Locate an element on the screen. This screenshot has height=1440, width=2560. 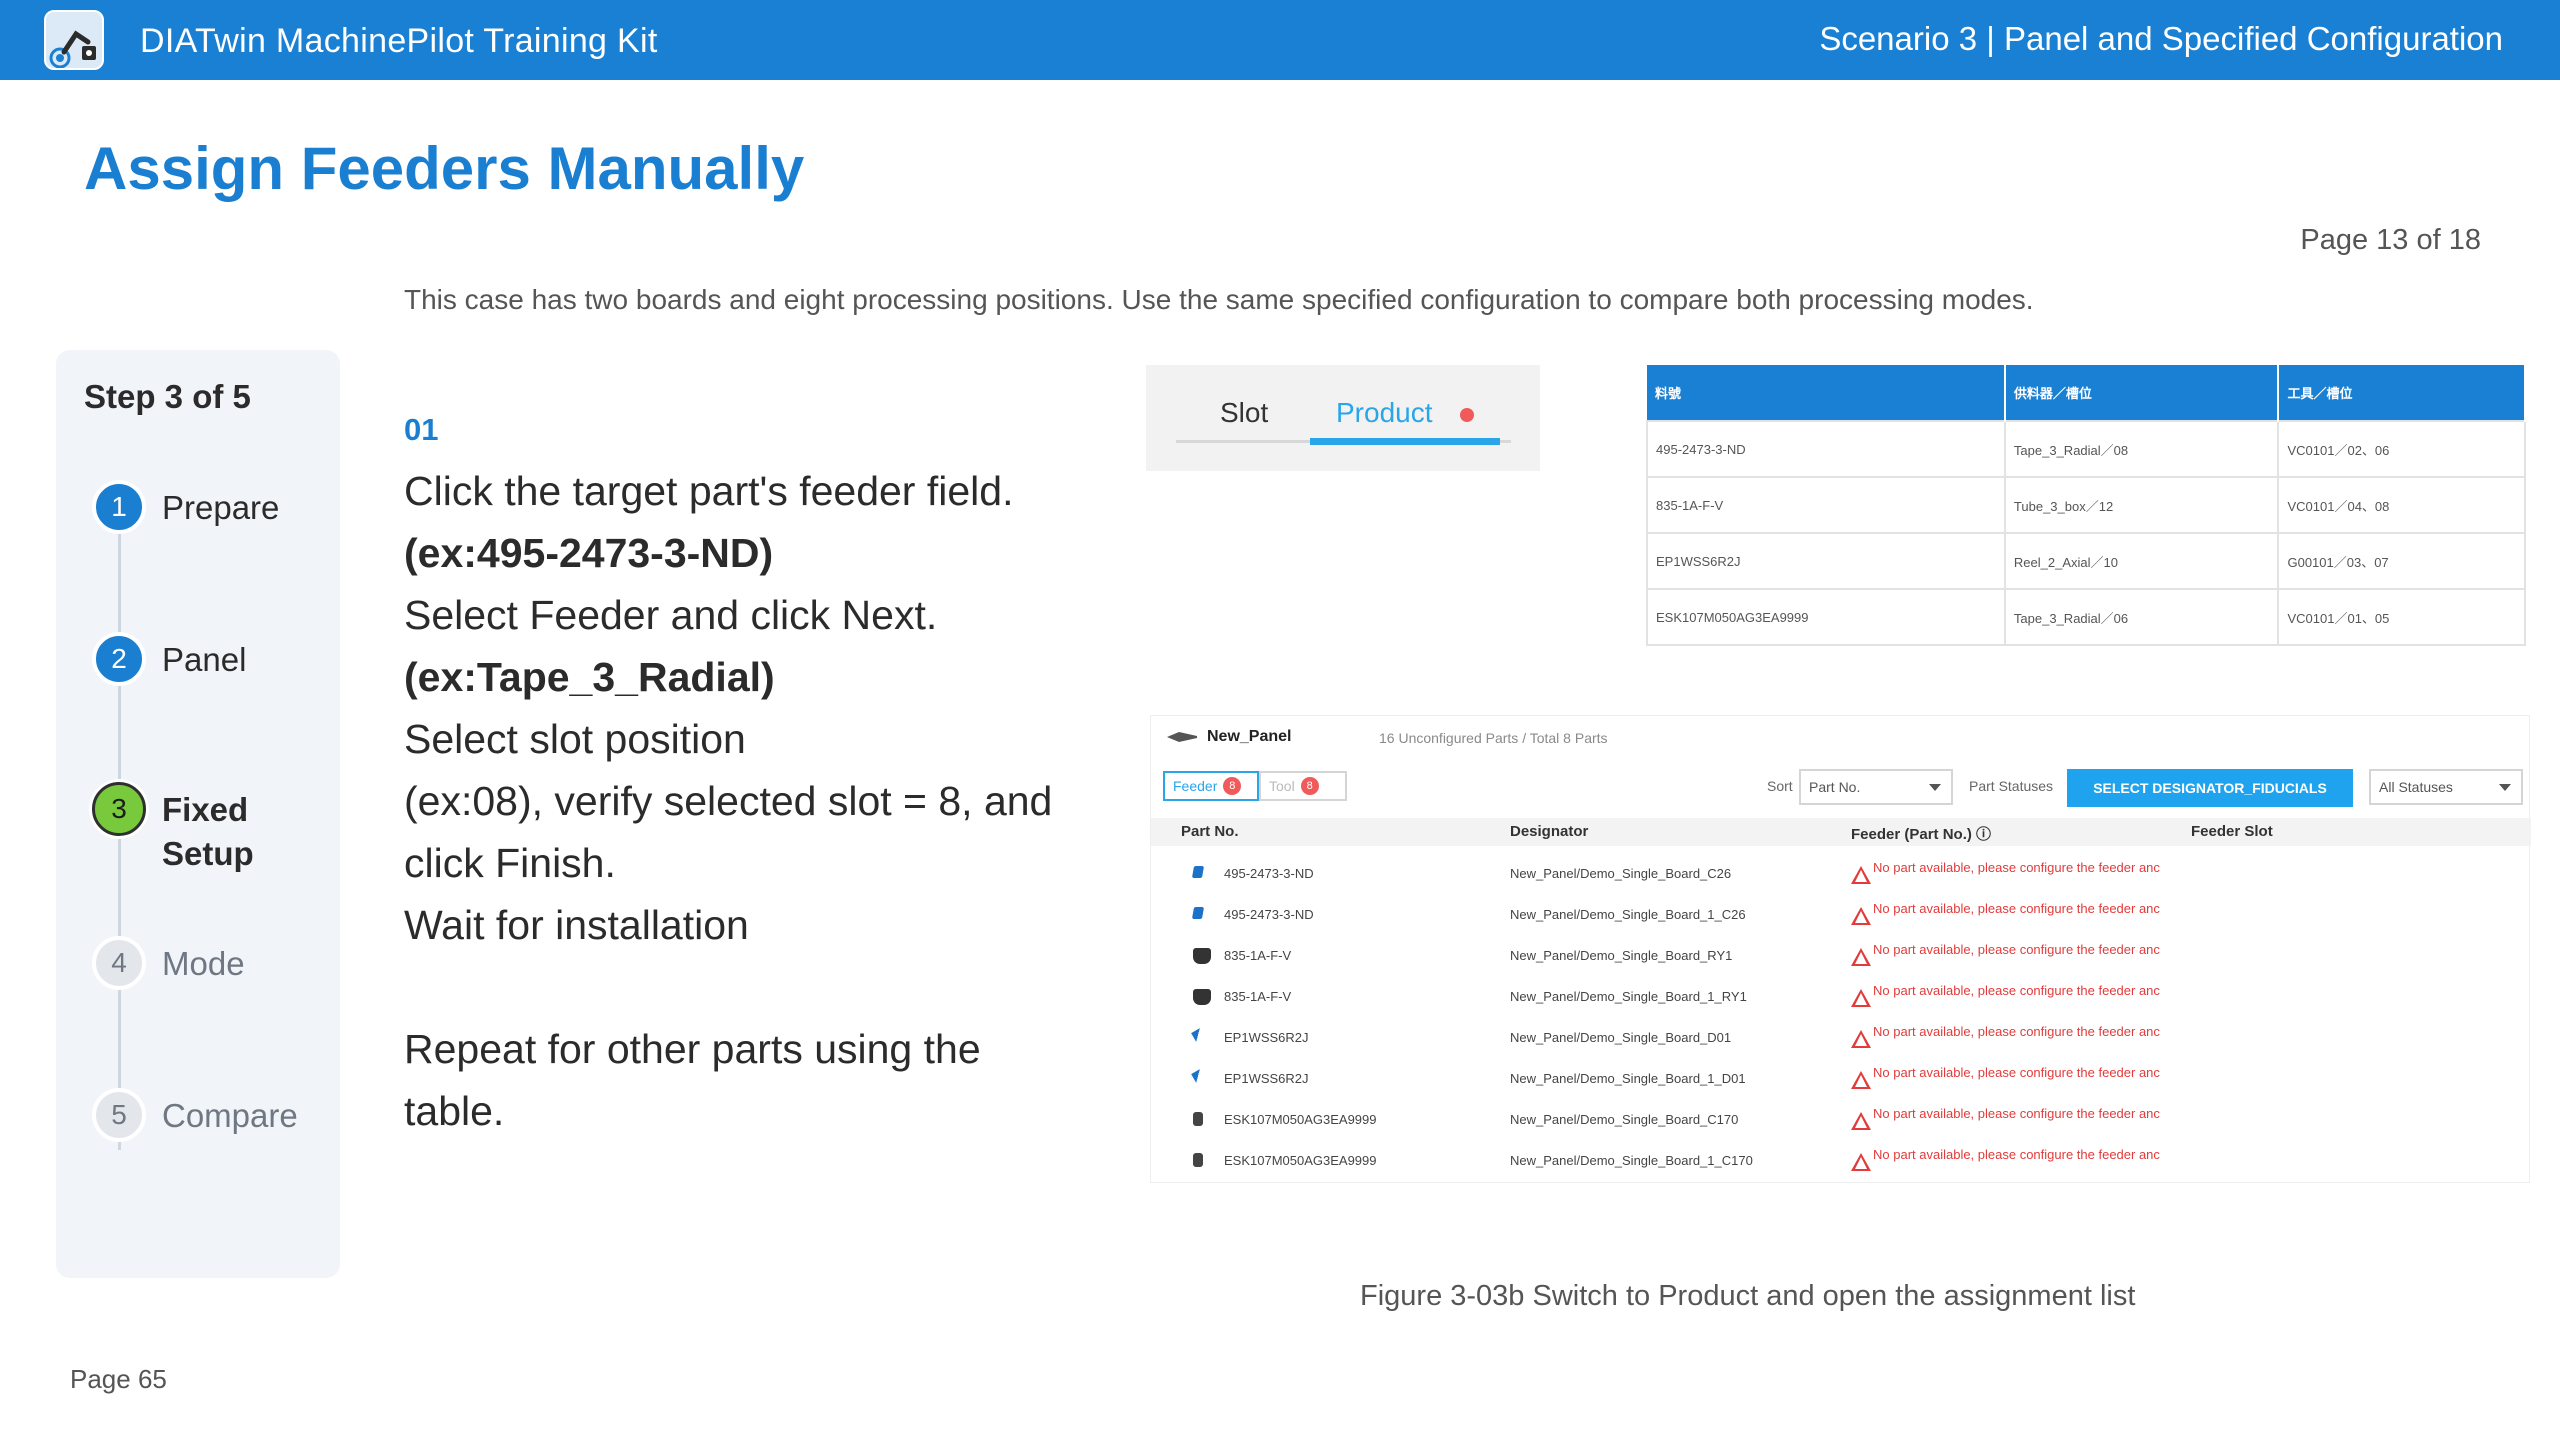
designator: New_Panel/Demo_Single_Board_1_RY1 is located at coordinates (1628, 996).